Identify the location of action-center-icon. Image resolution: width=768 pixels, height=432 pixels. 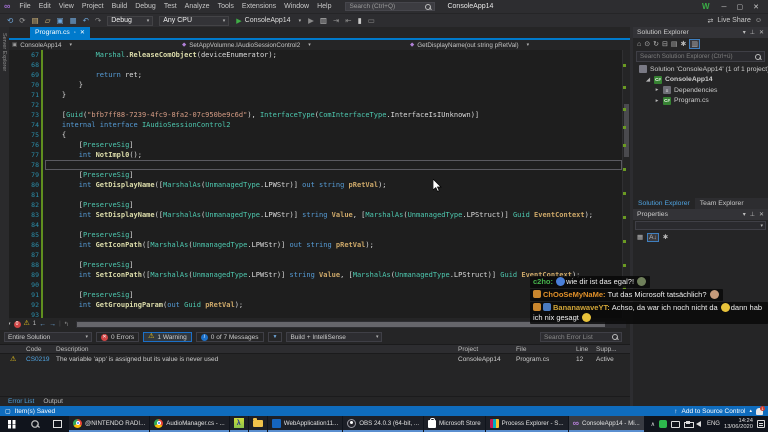
(761, 424).